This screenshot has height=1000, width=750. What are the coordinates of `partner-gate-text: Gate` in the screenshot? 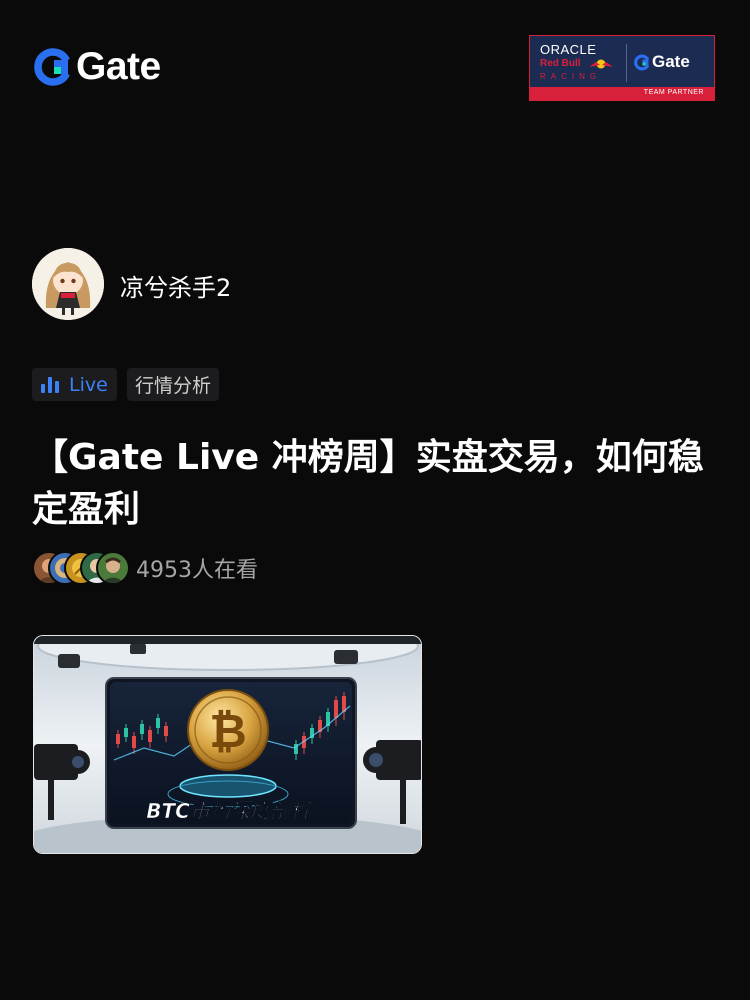 It's located at (671, 61).